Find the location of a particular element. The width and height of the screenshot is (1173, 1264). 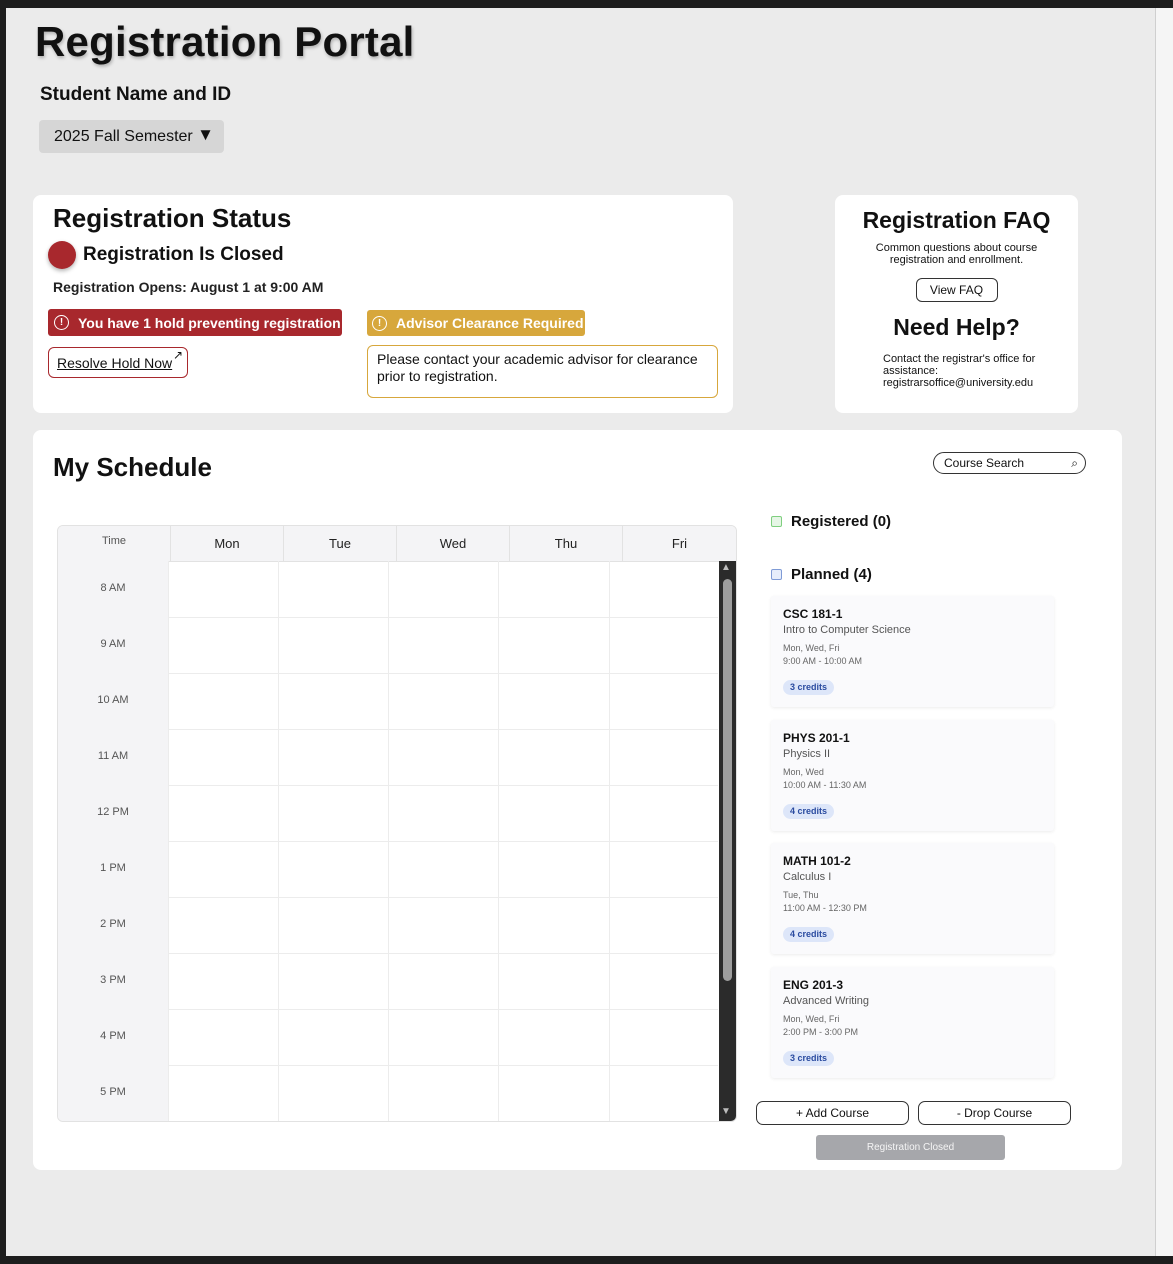

semester-value: 2025 Fall Semester is located at coordinates (123, 136).